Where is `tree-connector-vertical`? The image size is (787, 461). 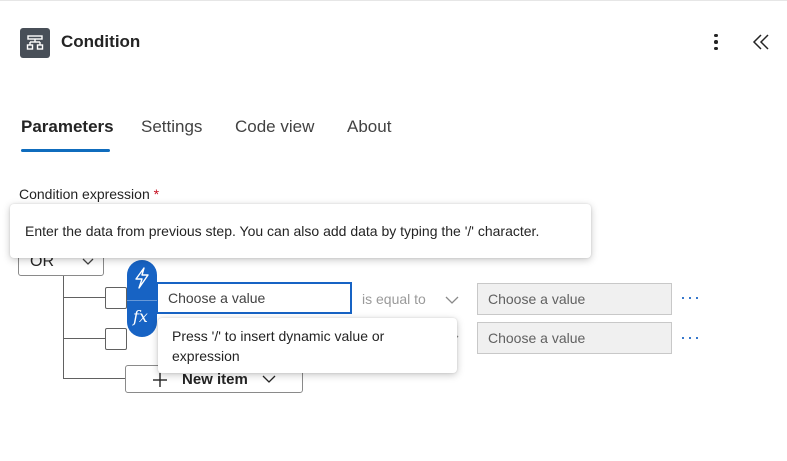 tree-connector-vertical is located at coordinates (63, 327).